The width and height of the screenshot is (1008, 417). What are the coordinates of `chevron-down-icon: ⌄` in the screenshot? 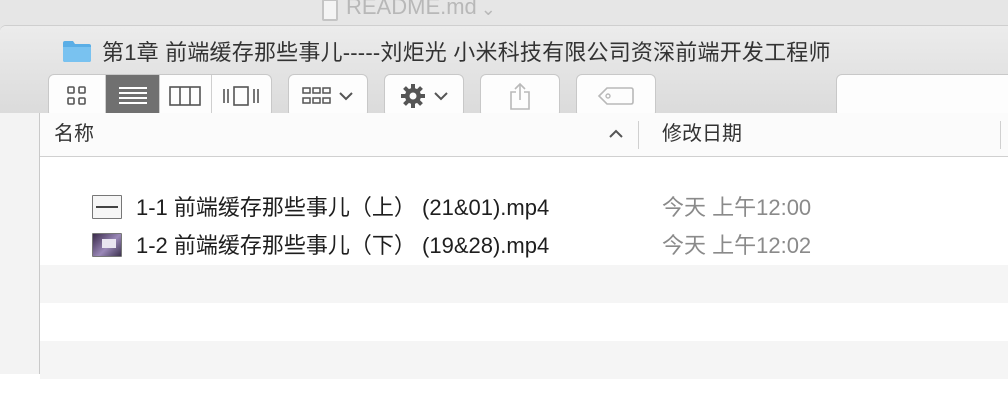 It's located at (488, 9).